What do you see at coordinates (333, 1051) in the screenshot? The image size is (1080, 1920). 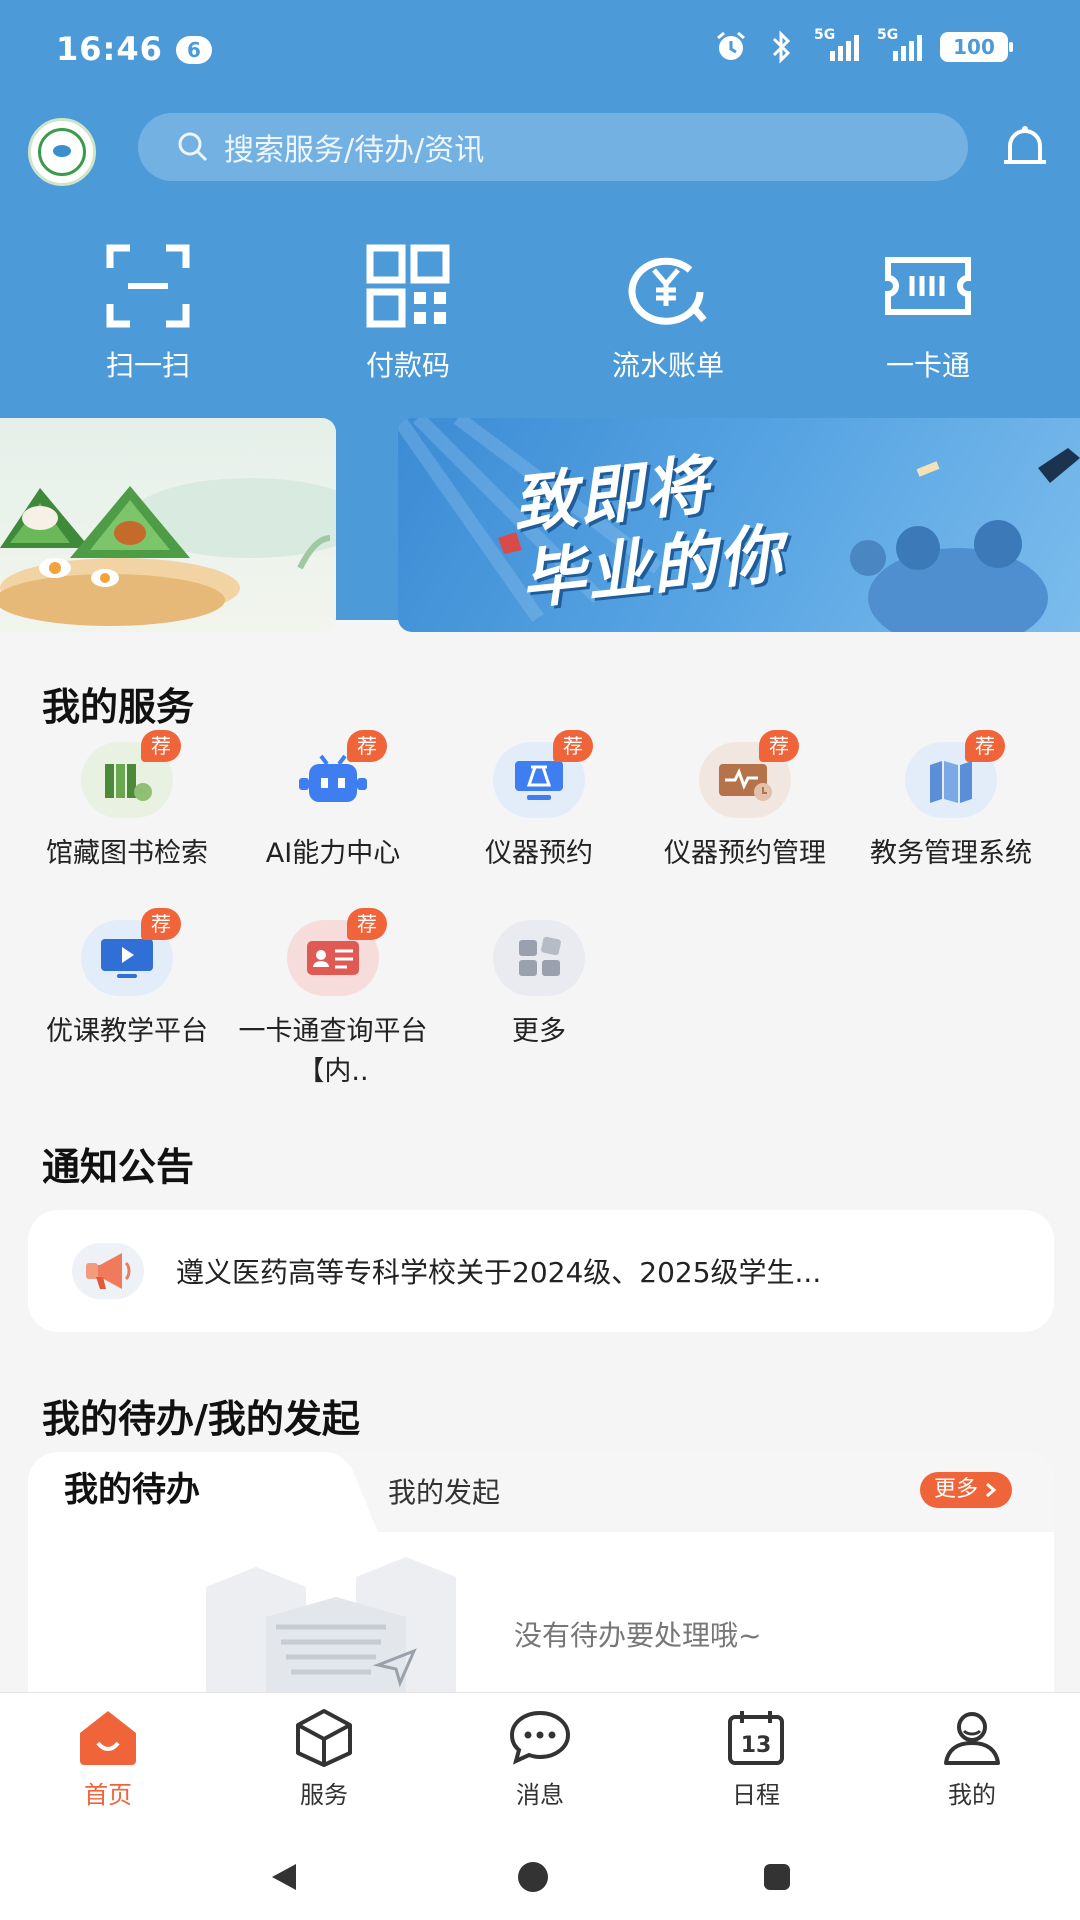 I see `service-label: 一卡通查询平台【内..` at bounding box center [333, 1051].